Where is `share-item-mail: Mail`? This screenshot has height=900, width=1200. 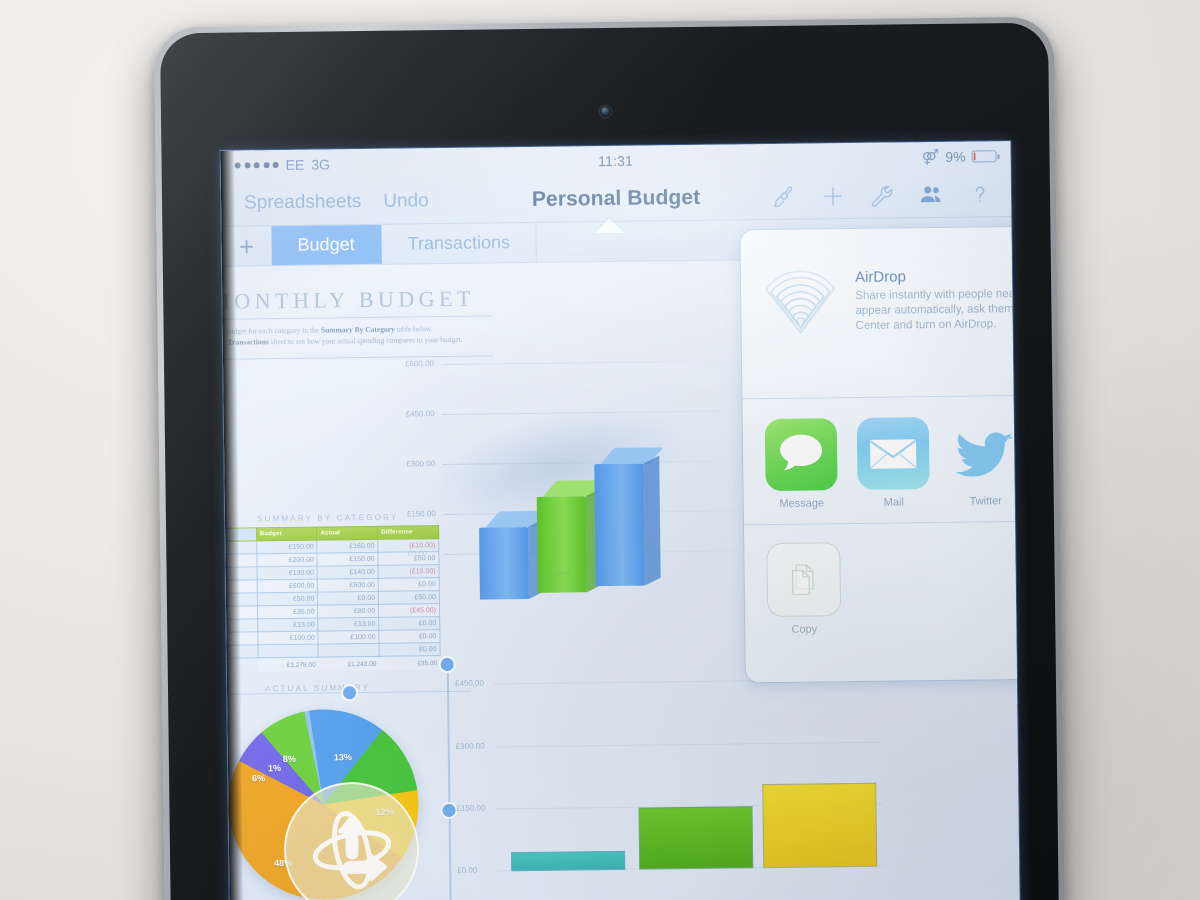
share-item-mail: Mail is located at coordinates (893, 463).